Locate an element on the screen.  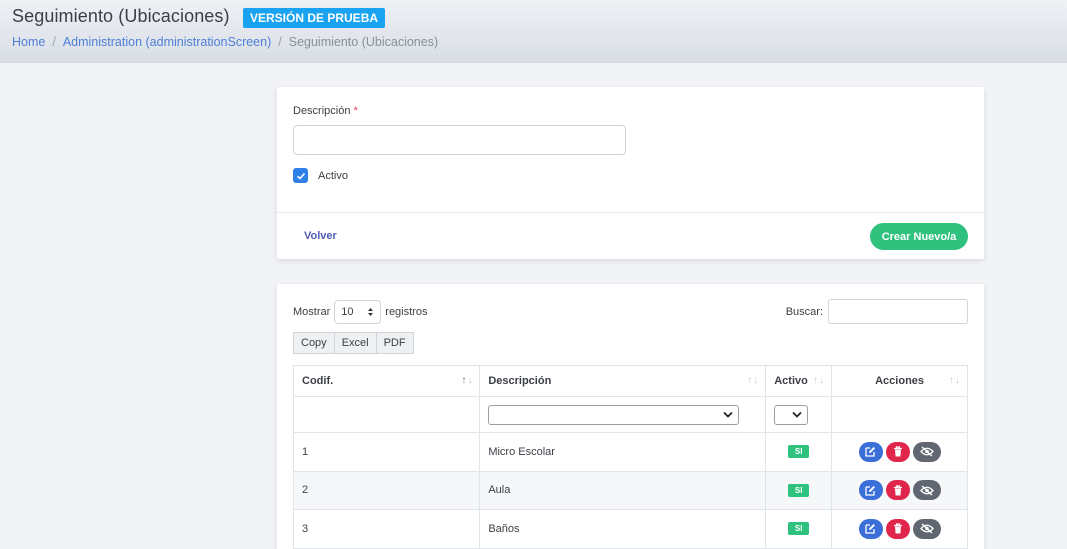
export-buttons: Copy Excel PDF is located at coordinates (353, 343).